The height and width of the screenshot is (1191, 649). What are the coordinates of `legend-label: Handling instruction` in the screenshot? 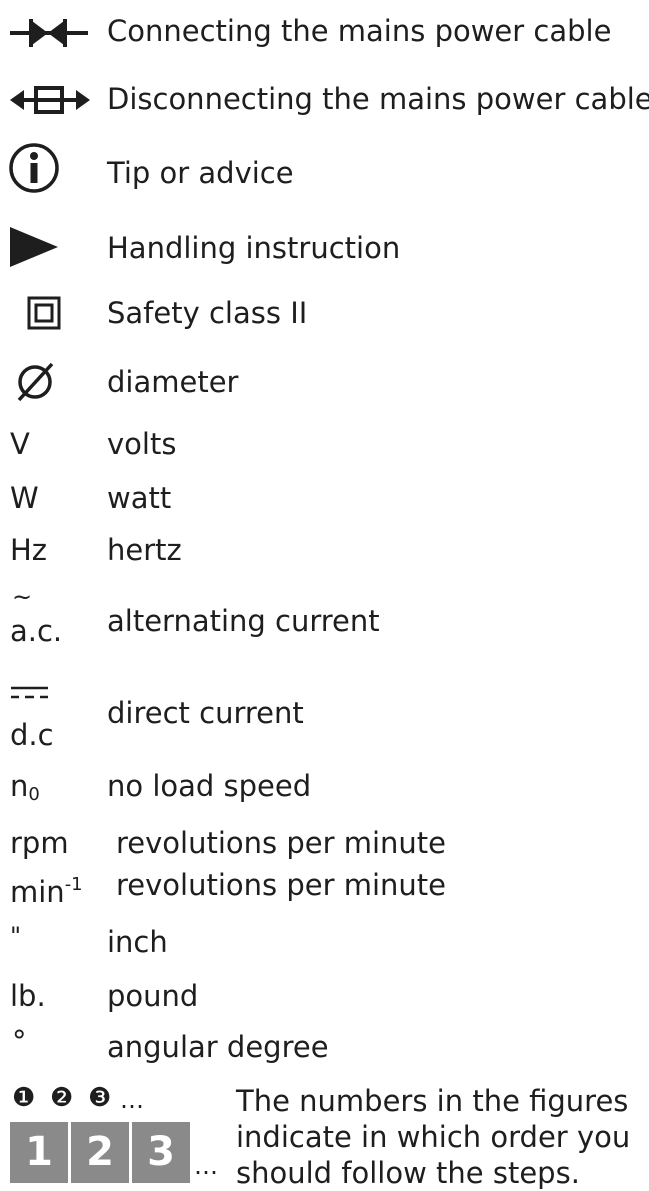 It's located at (254, 248).